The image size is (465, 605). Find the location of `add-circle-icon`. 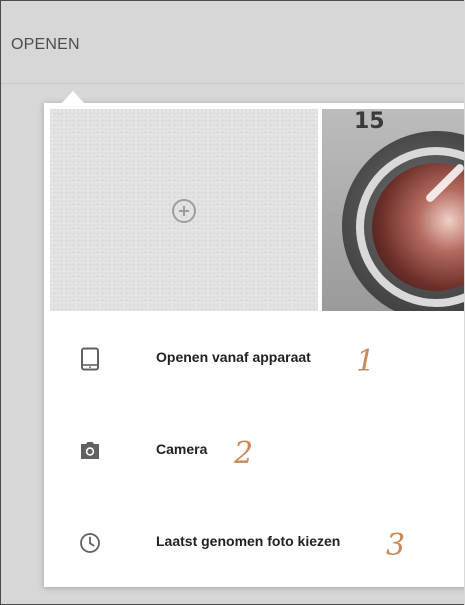

add-circle-icon is located at coordinates (184, 211).